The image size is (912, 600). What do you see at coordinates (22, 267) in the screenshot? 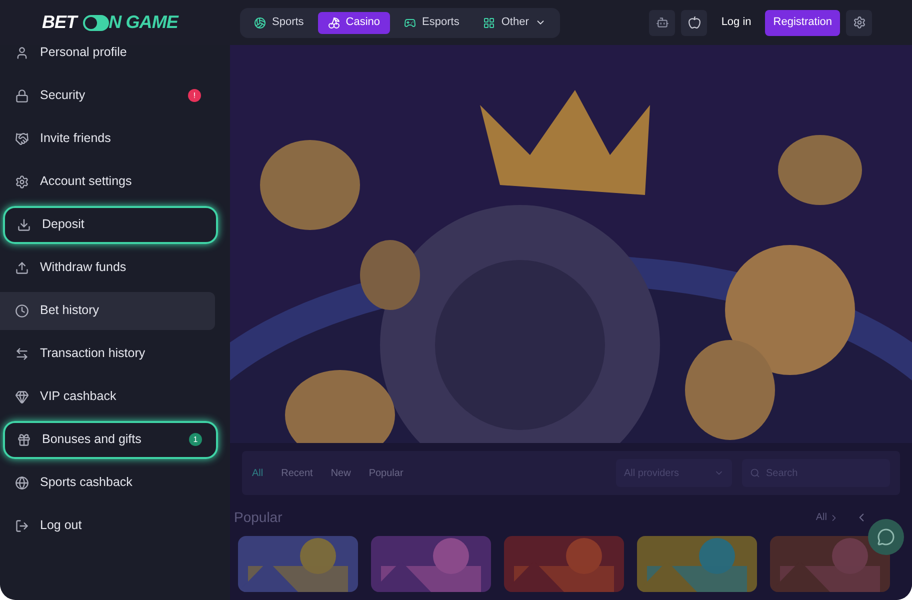
I see `upload-icon` at bounding box center [22, 267].